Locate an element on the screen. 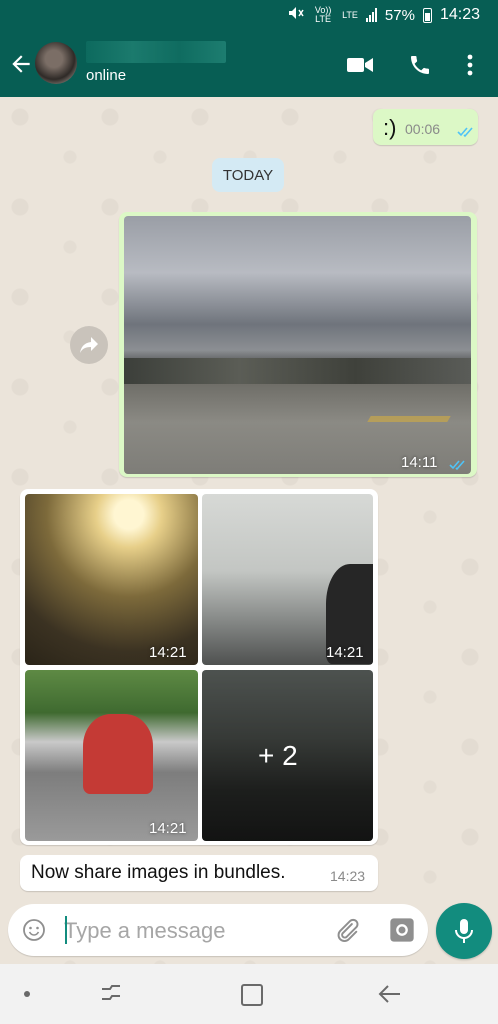 This screenshot has height=1024, width=498. album-photo-fog: 14:21 is located at coordinates (287, 579).